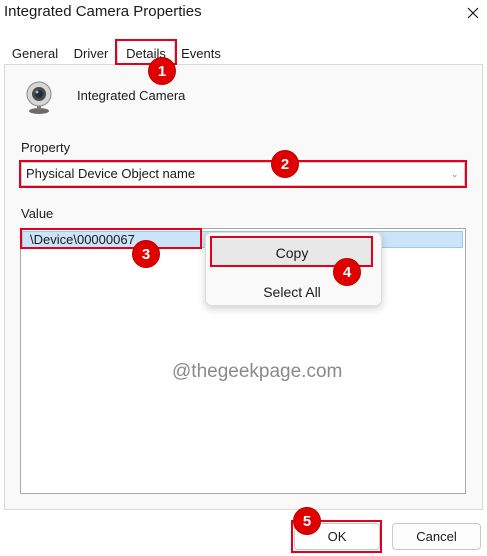 The image size is (487, 556). What do you see at coordinates (347, 272) in the screenshot?
I see `step-badge-4: 4` at bounding box center [347, 272].